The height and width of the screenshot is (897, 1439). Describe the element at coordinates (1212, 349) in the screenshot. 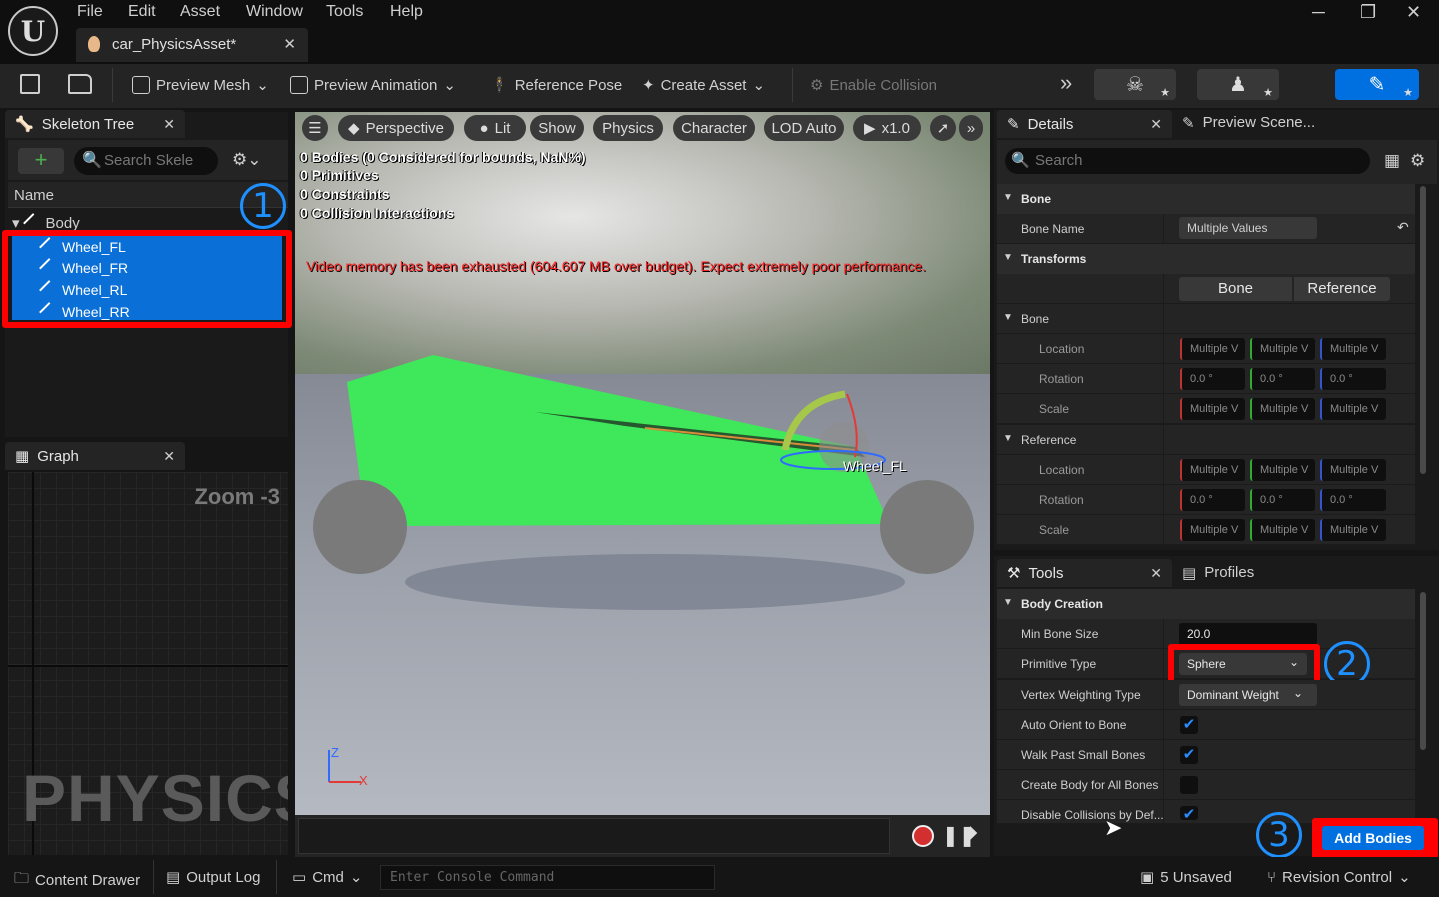

I see `location-x-field: Multiple V` at that location.